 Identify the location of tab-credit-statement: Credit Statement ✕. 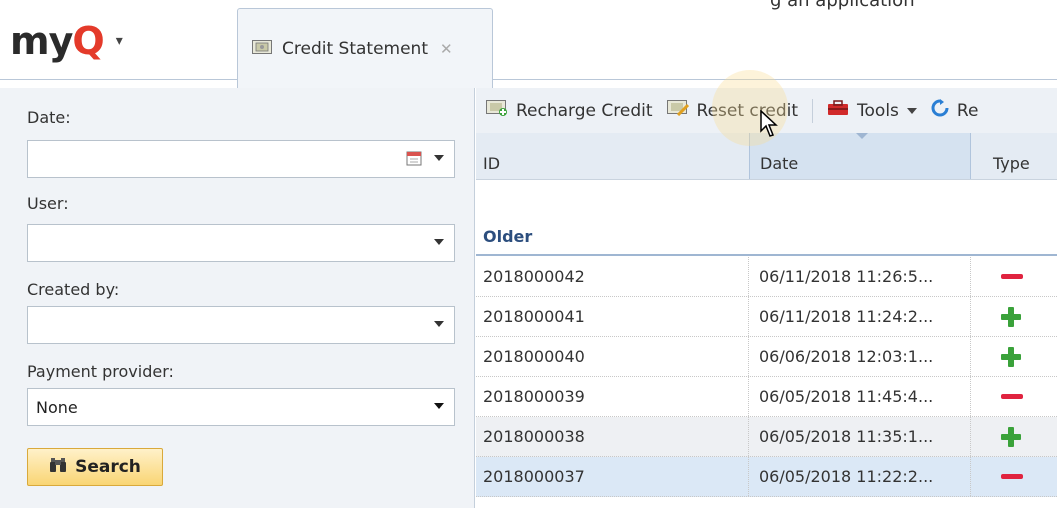
(365, 48).